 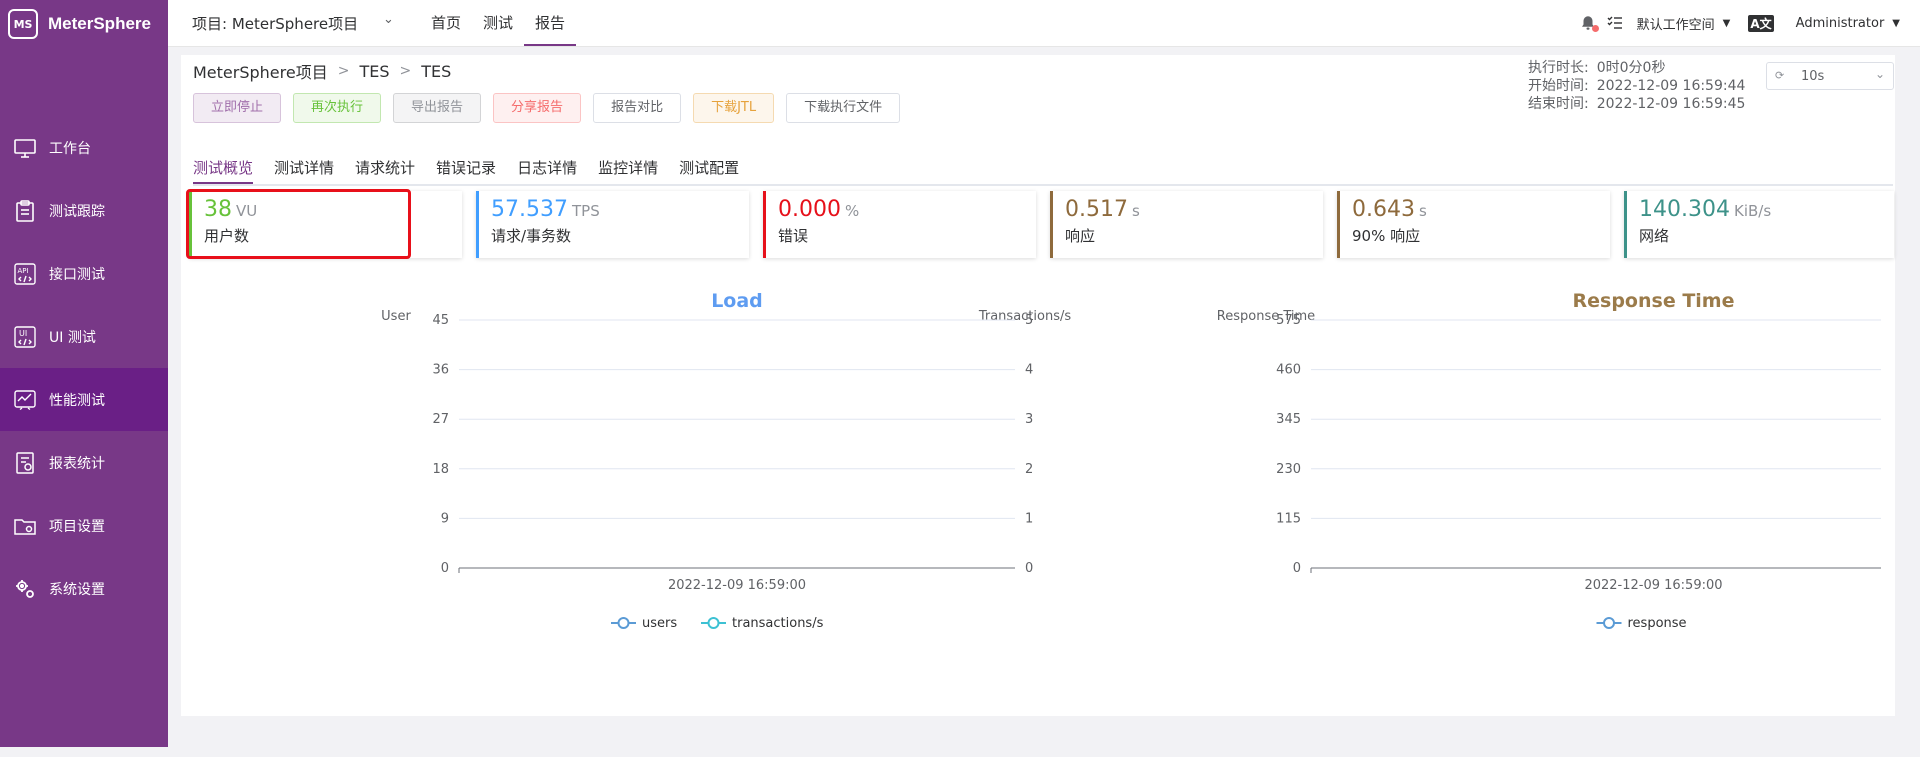 I want to click on metric-card-response: 0.517 s 响应, so click(x=1186, y=224).